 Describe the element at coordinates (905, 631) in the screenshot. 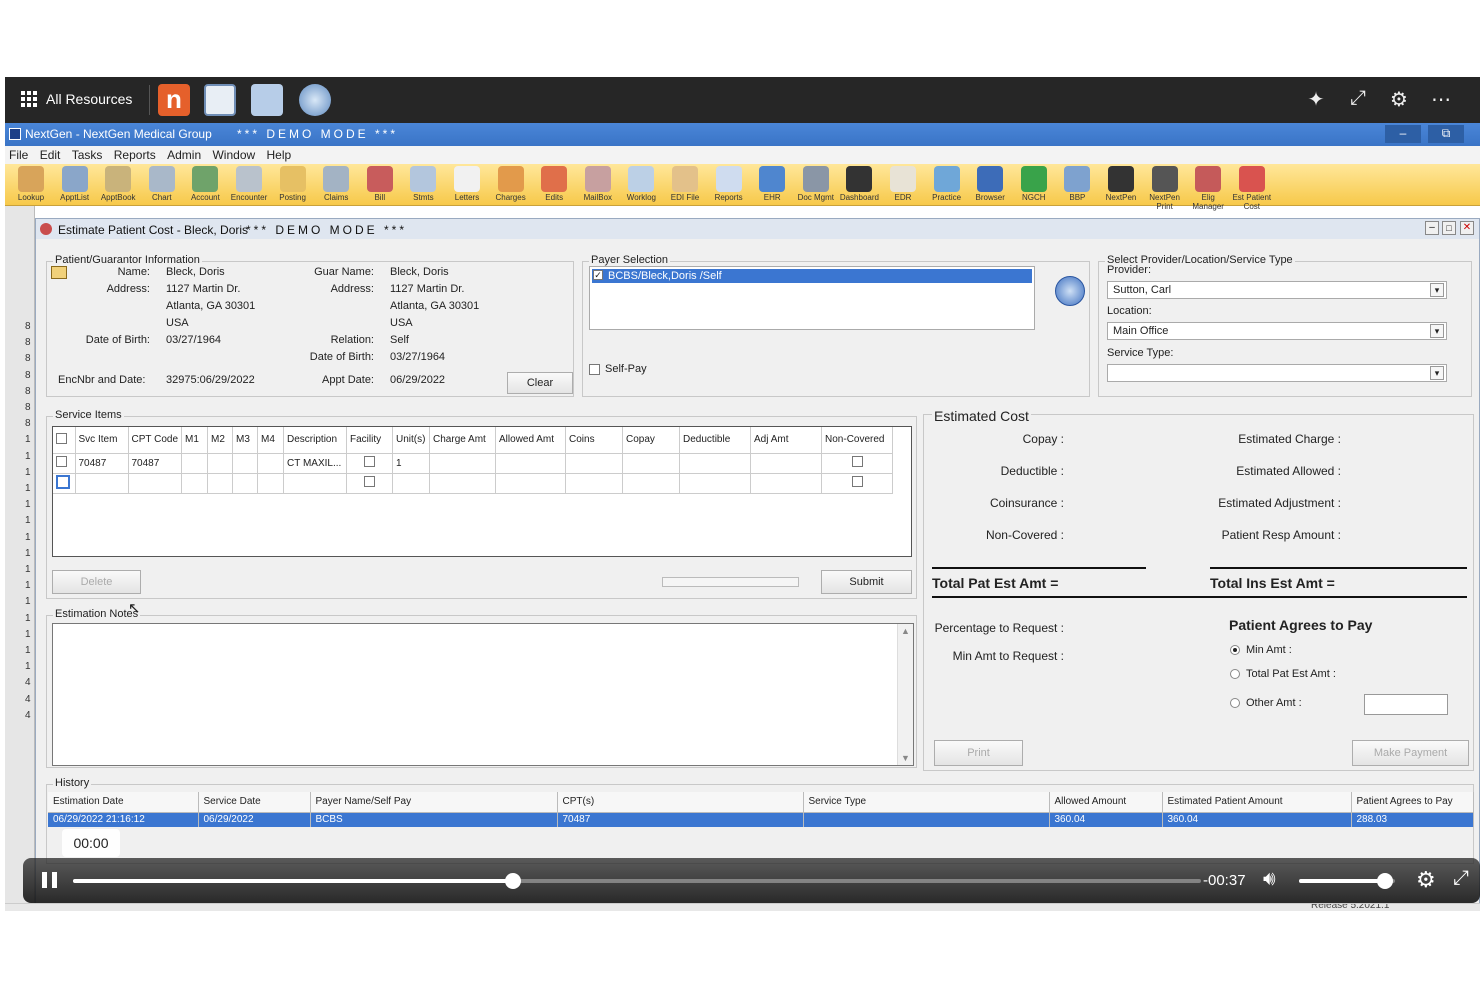

I see `scroll-up-icon: ▲` at that location.